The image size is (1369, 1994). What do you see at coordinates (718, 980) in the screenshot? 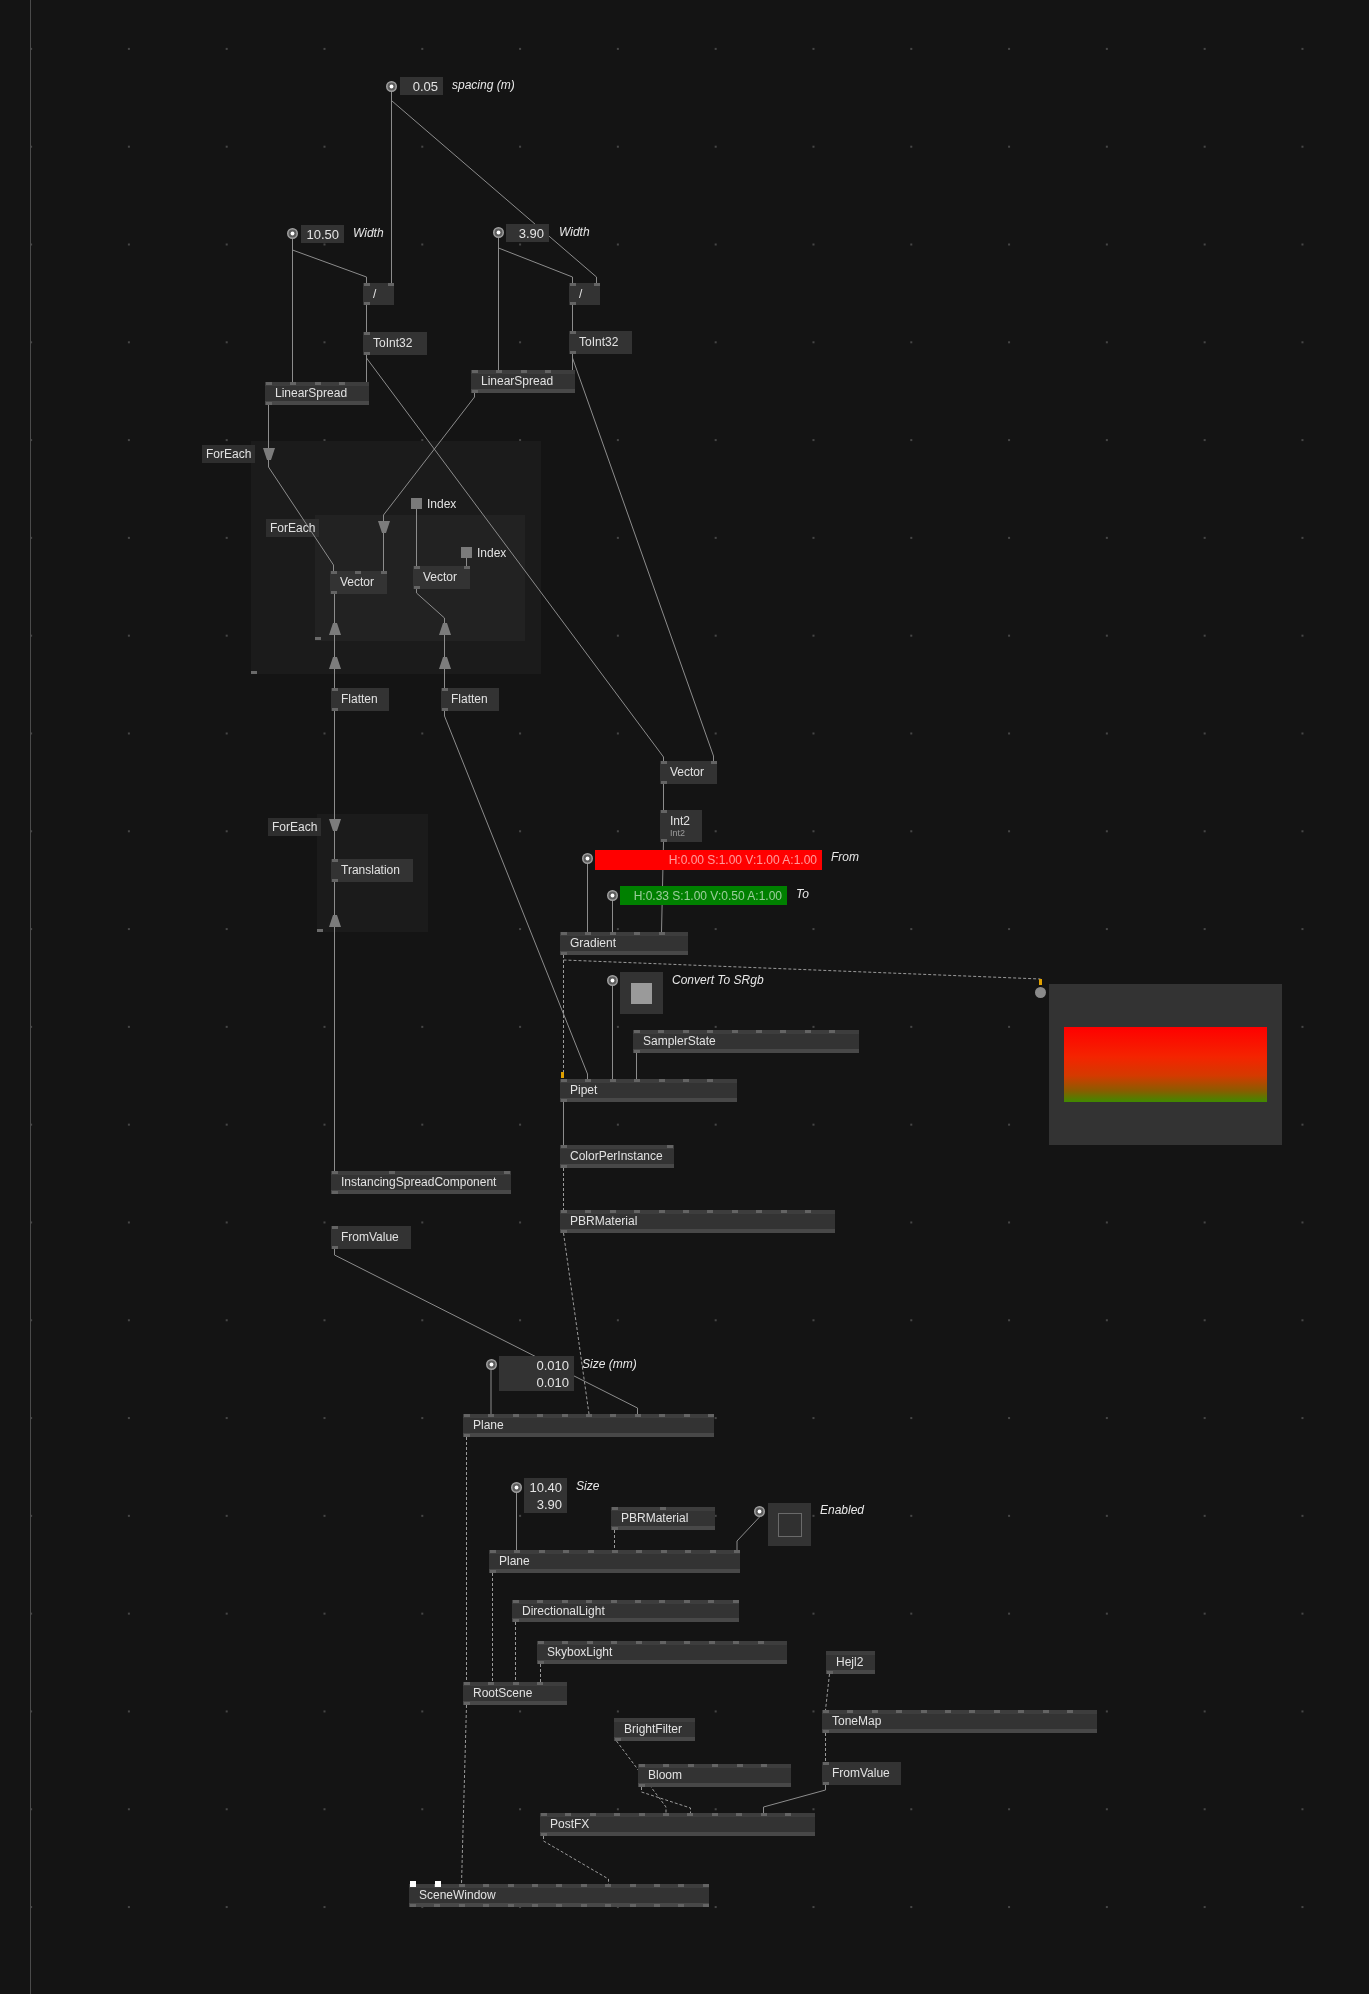
I see `value-label: Convert To SRgb` at bounding box center [718, 980].